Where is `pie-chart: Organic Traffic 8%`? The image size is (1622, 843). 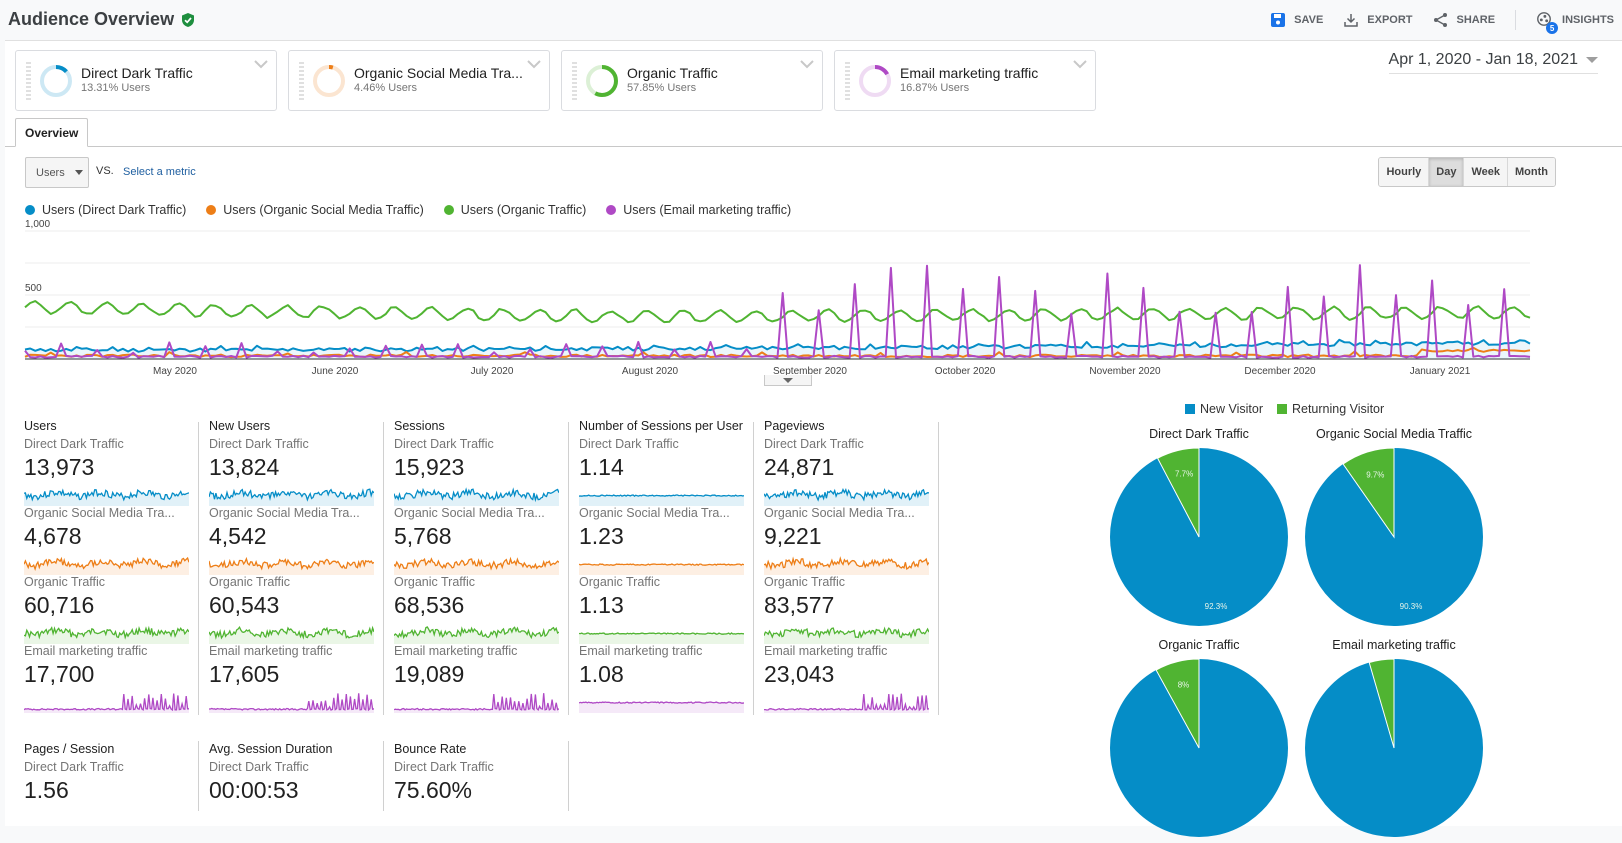 pie-chart: Organic Traffic 8% is located at coordinates (1199, 740).